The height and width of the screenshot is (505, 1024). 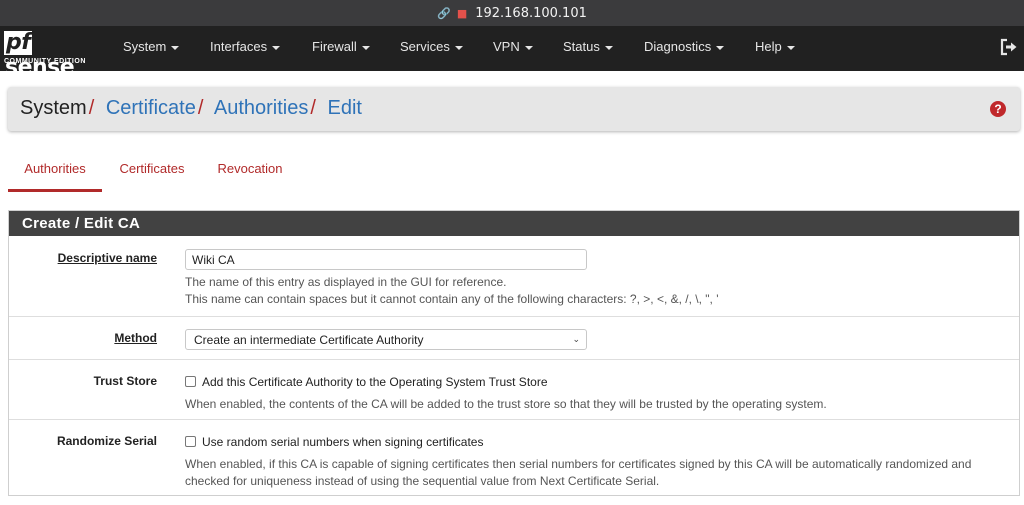 What do you see at coordinates (678, 46) in the screenshot?
I see `menu-label: Diagnostics` at bounding box center [678, 46].